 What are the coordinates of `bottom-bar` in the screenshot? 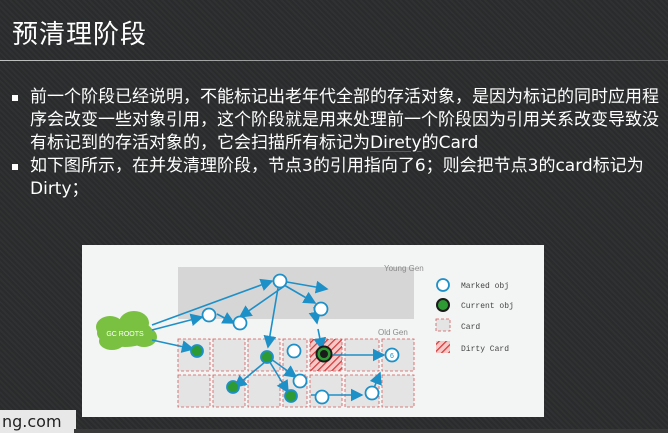 It's located at (371, 431).